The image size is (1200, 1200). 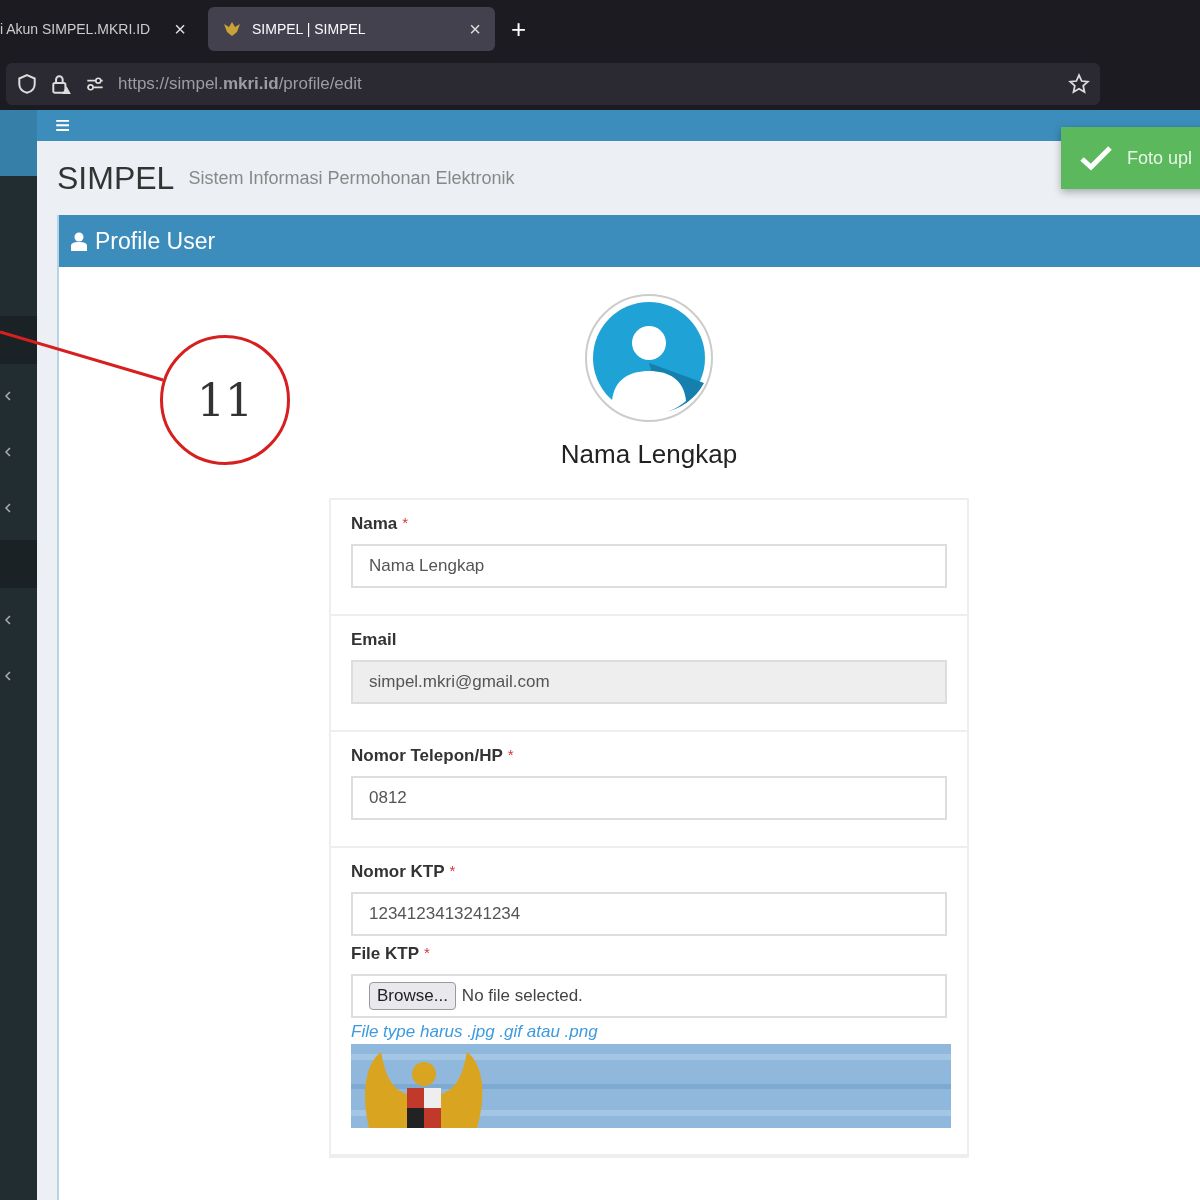 What do you see at coordinates (649, 798) in the screenshot?
I see `input-field: 0812` at bounding box center [649, 798].